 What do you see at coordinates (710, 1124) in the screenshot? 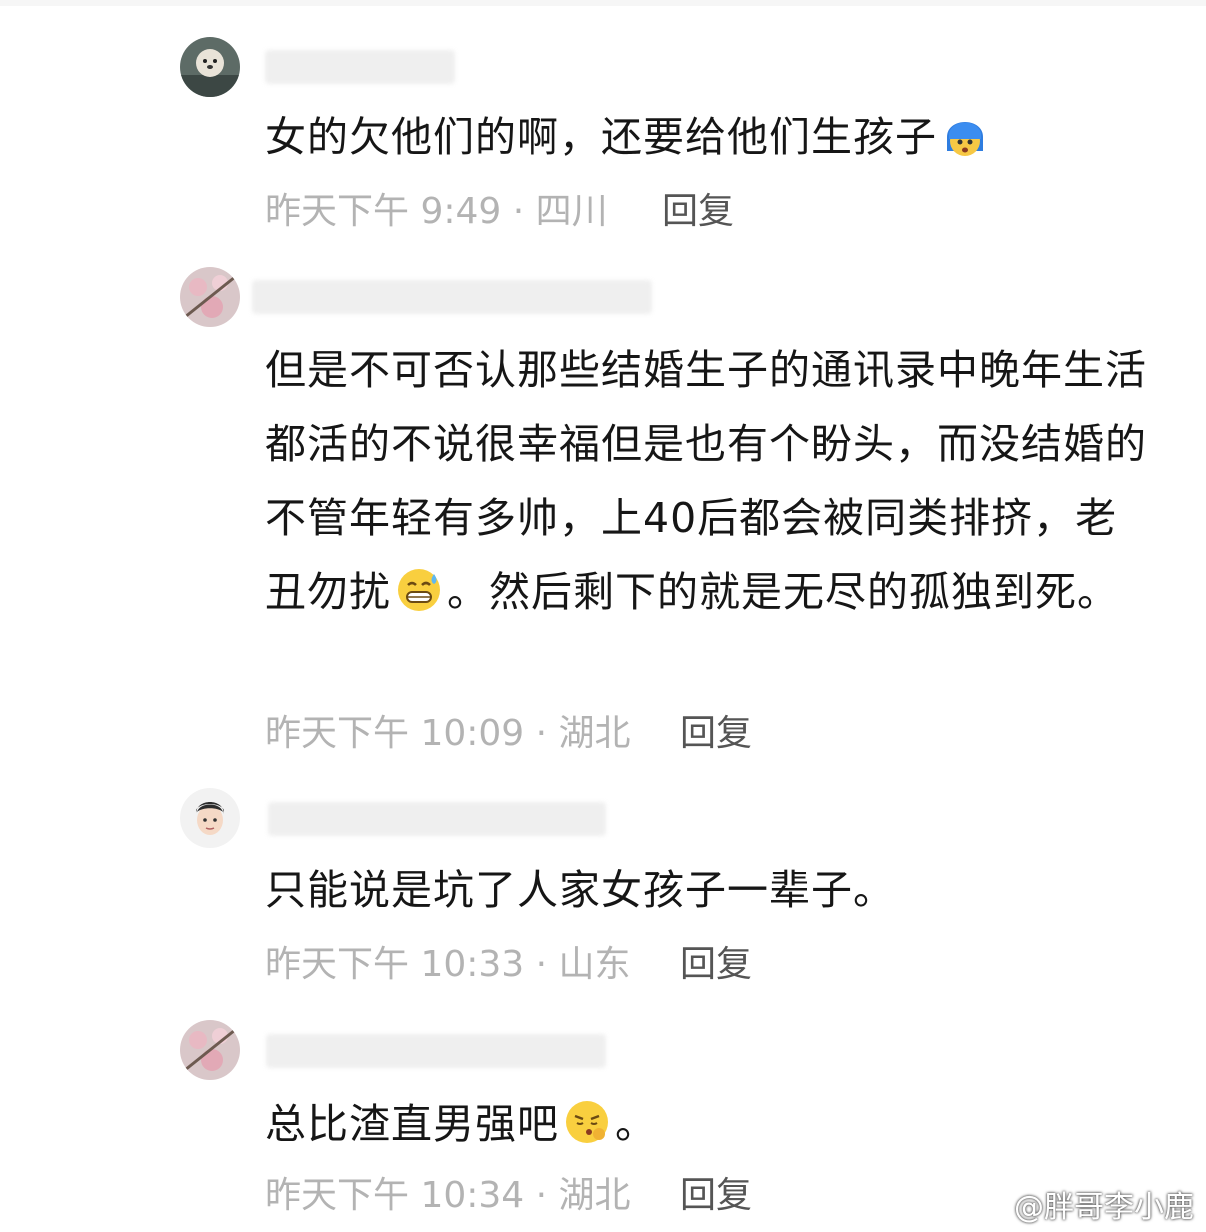
I see `comment-text: 总比渣直男强吧 。` at bounding box center [710, 1124].